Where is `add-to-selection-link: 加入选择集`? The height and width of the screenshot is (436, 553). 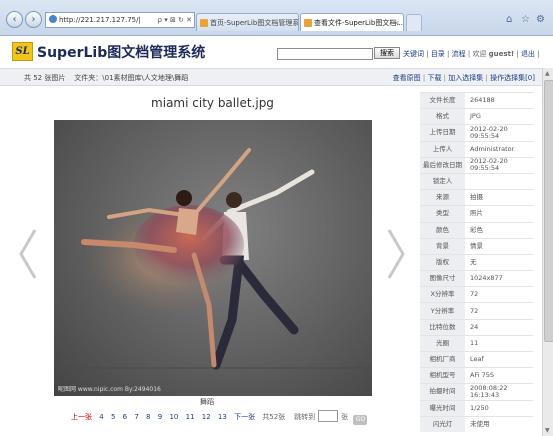
add-to-selection-link: 加入选择集 is located at coordinates (465, 78).